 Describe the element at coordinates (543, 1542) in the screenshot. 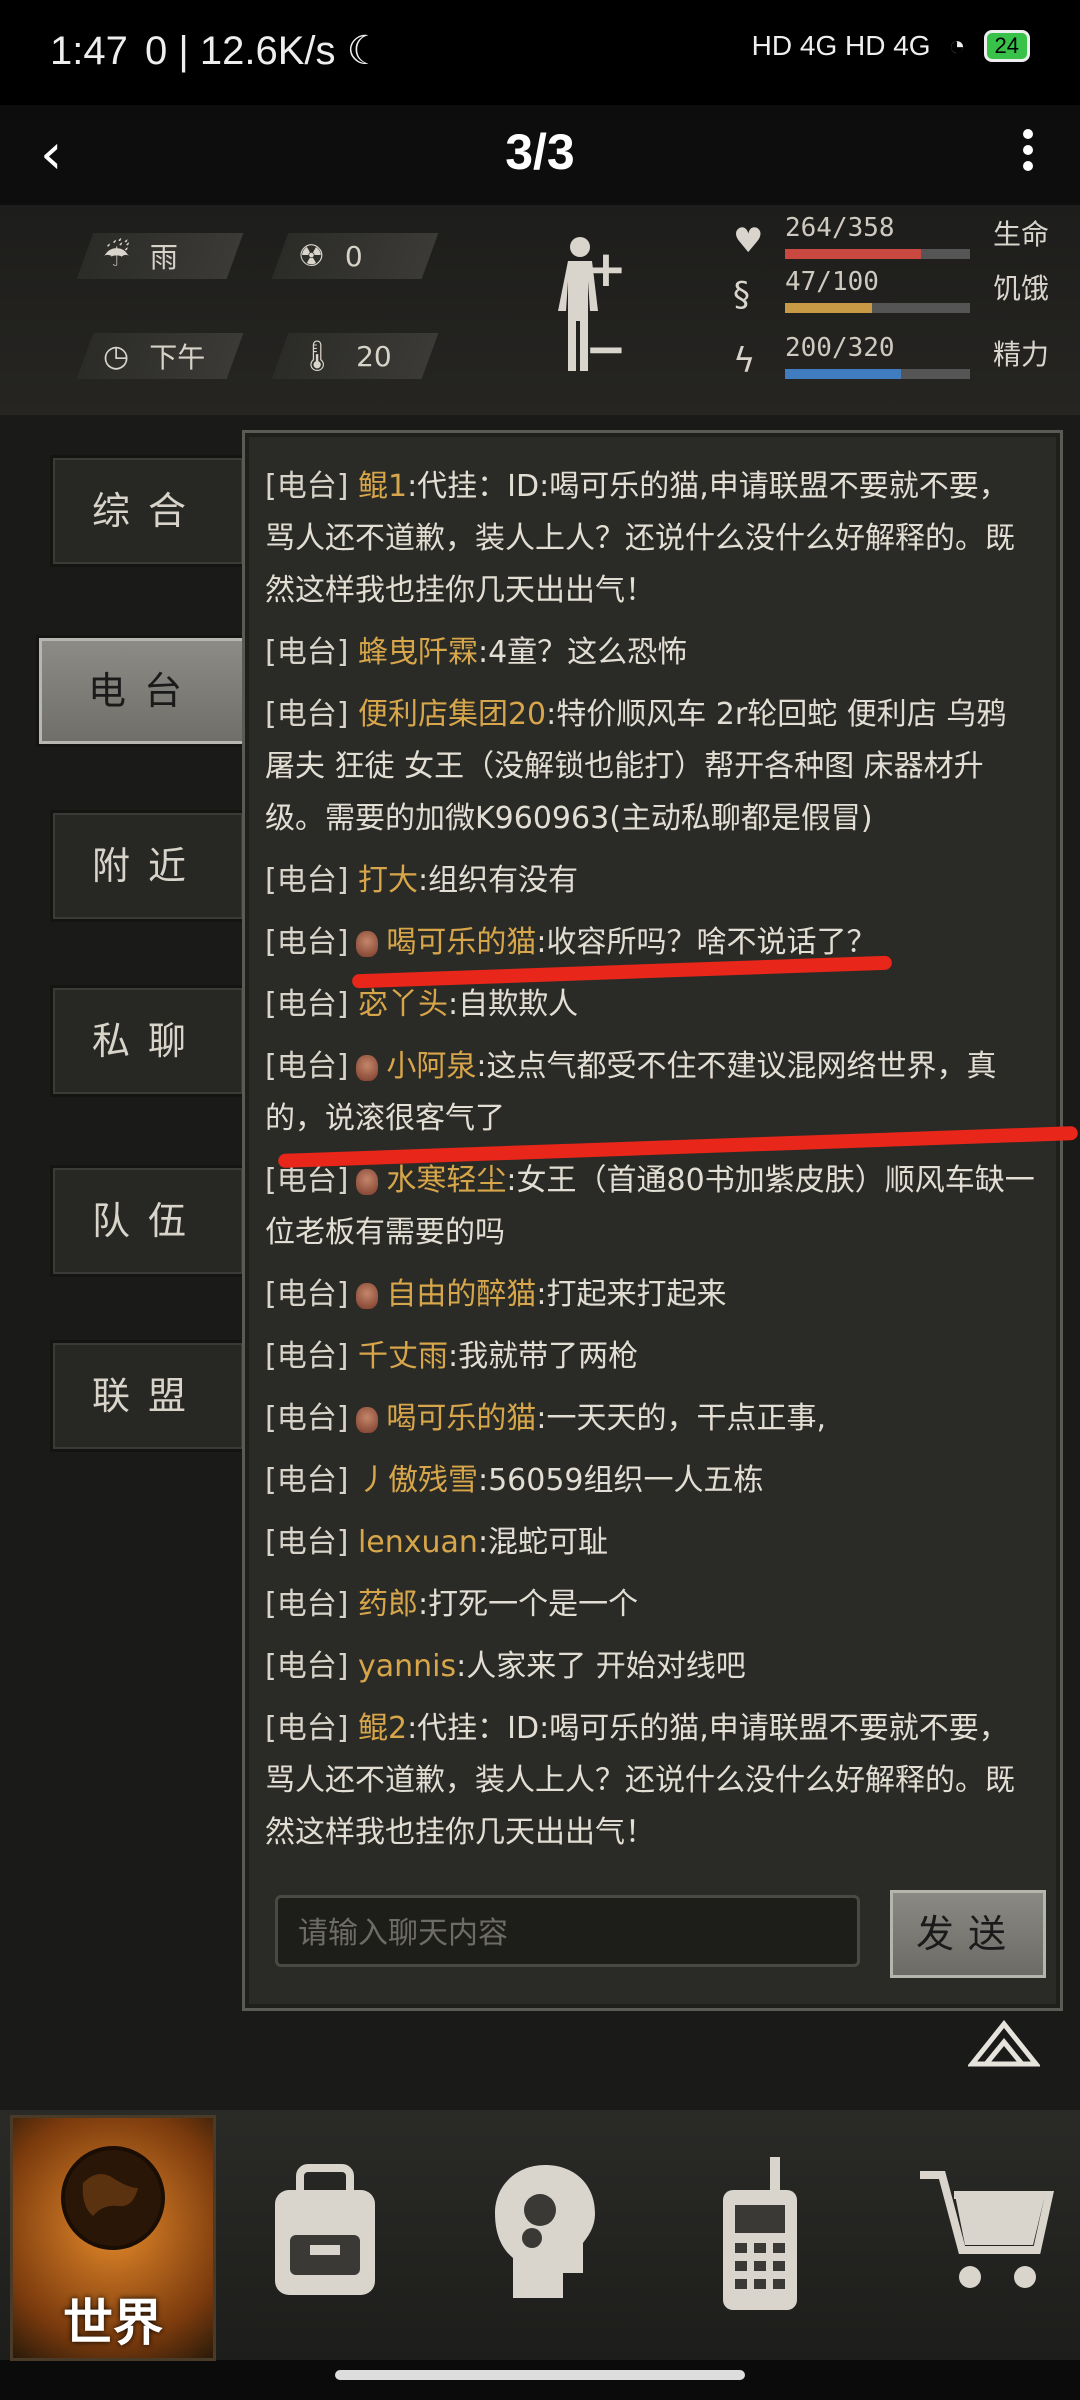

I see `message-text: :混蛇可耻` at that location.